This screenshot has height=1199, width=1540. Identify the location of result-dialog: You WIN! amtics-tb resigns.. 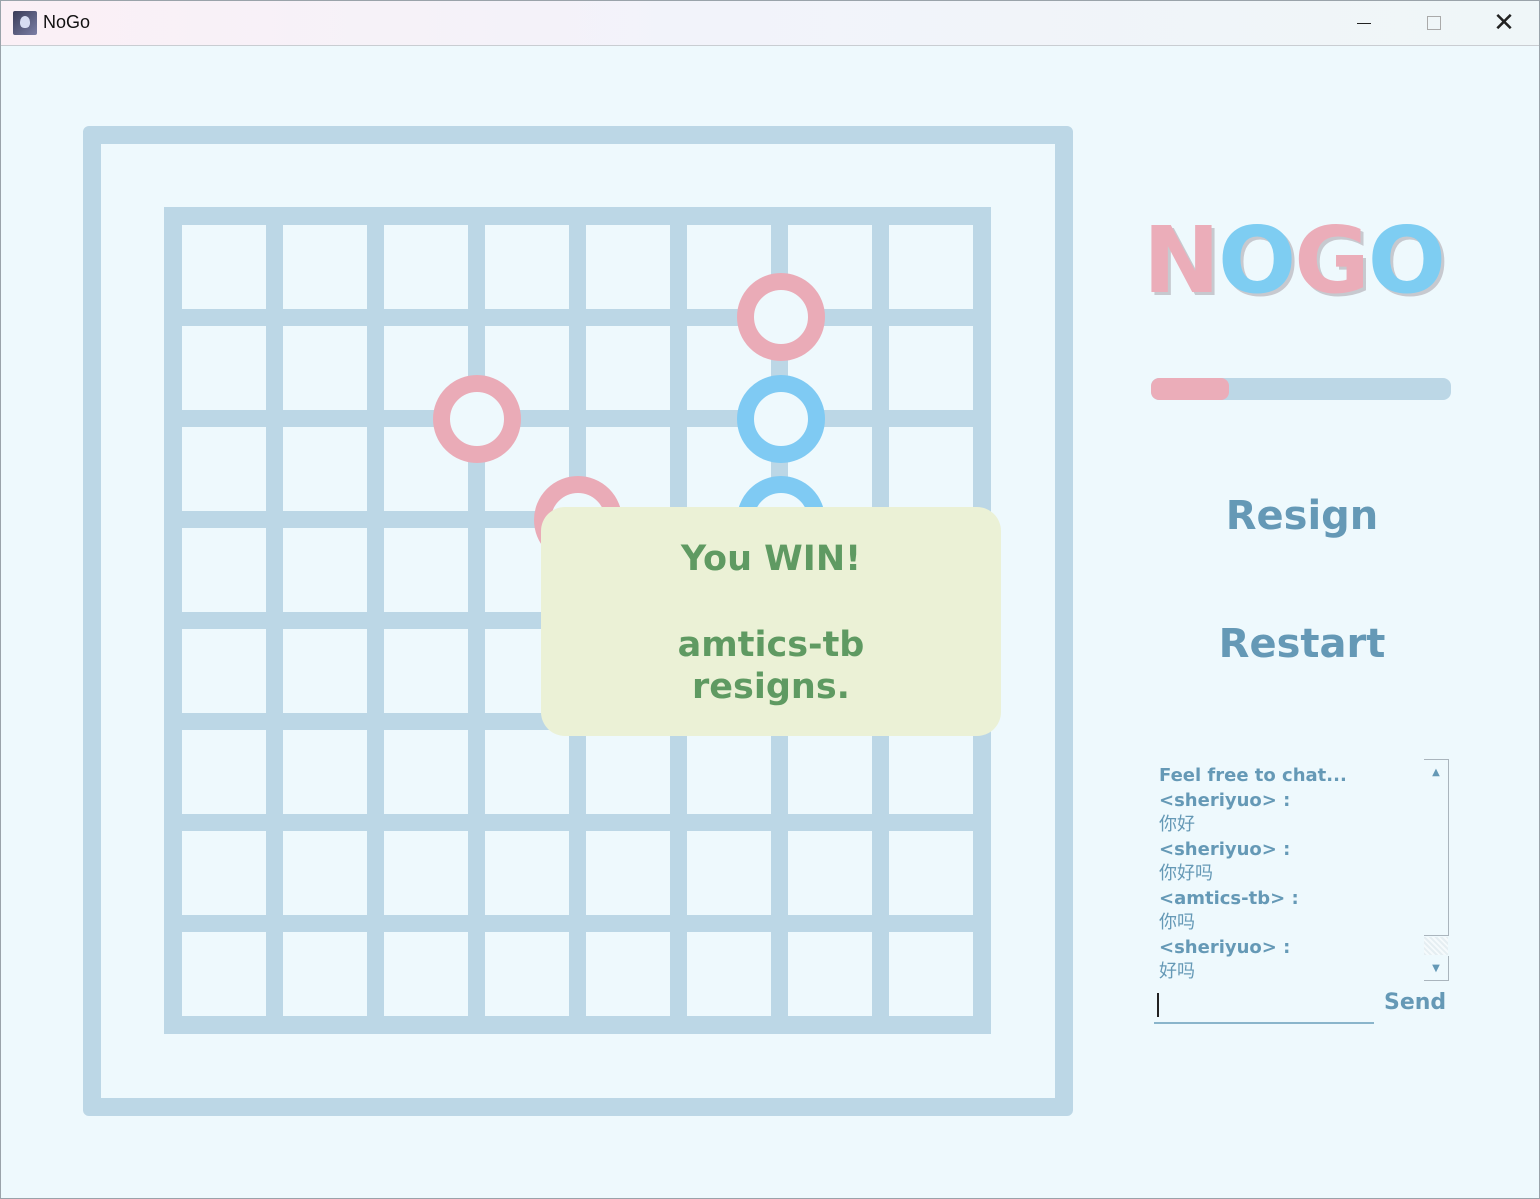
(771, 621).